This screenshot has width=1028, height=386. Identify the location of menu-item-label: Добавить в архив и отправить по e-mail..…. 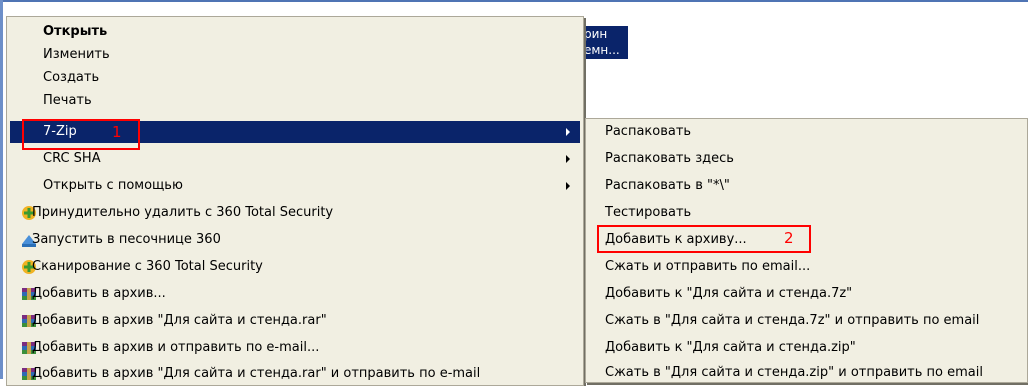
(176, 347).